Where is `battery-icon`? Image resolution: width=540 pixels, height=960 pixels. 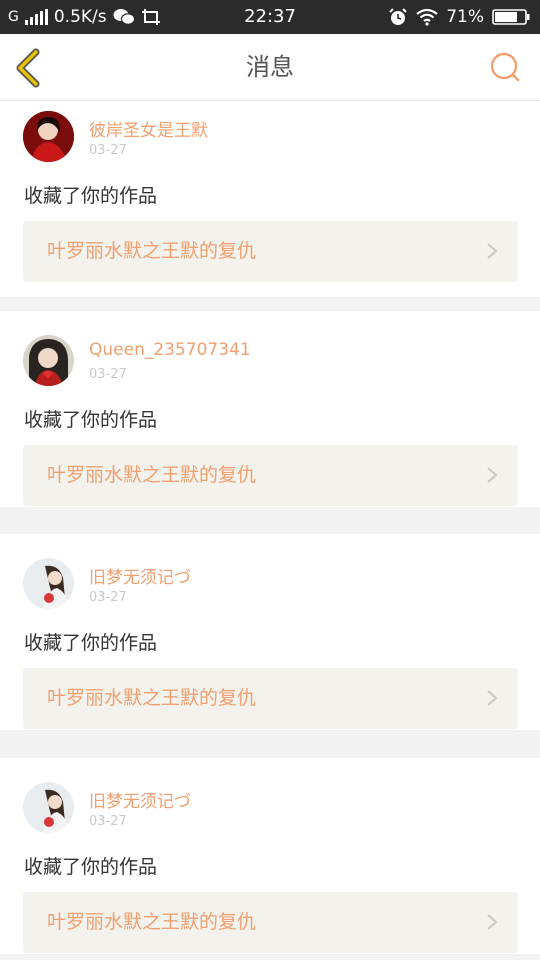 battery-icon is located at coordinates (511, 17).